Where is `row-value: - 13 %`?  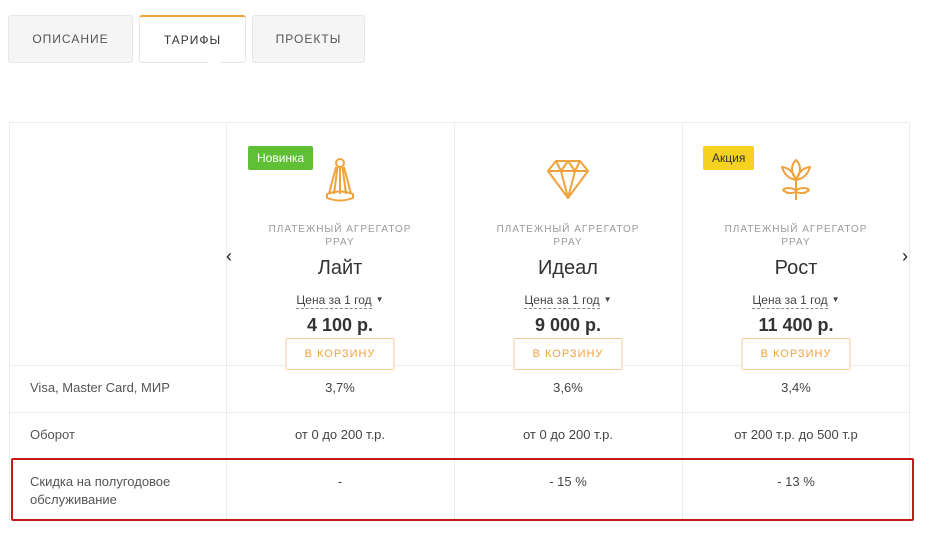
row-value: - 13 % is located at coordinates (796, 481).